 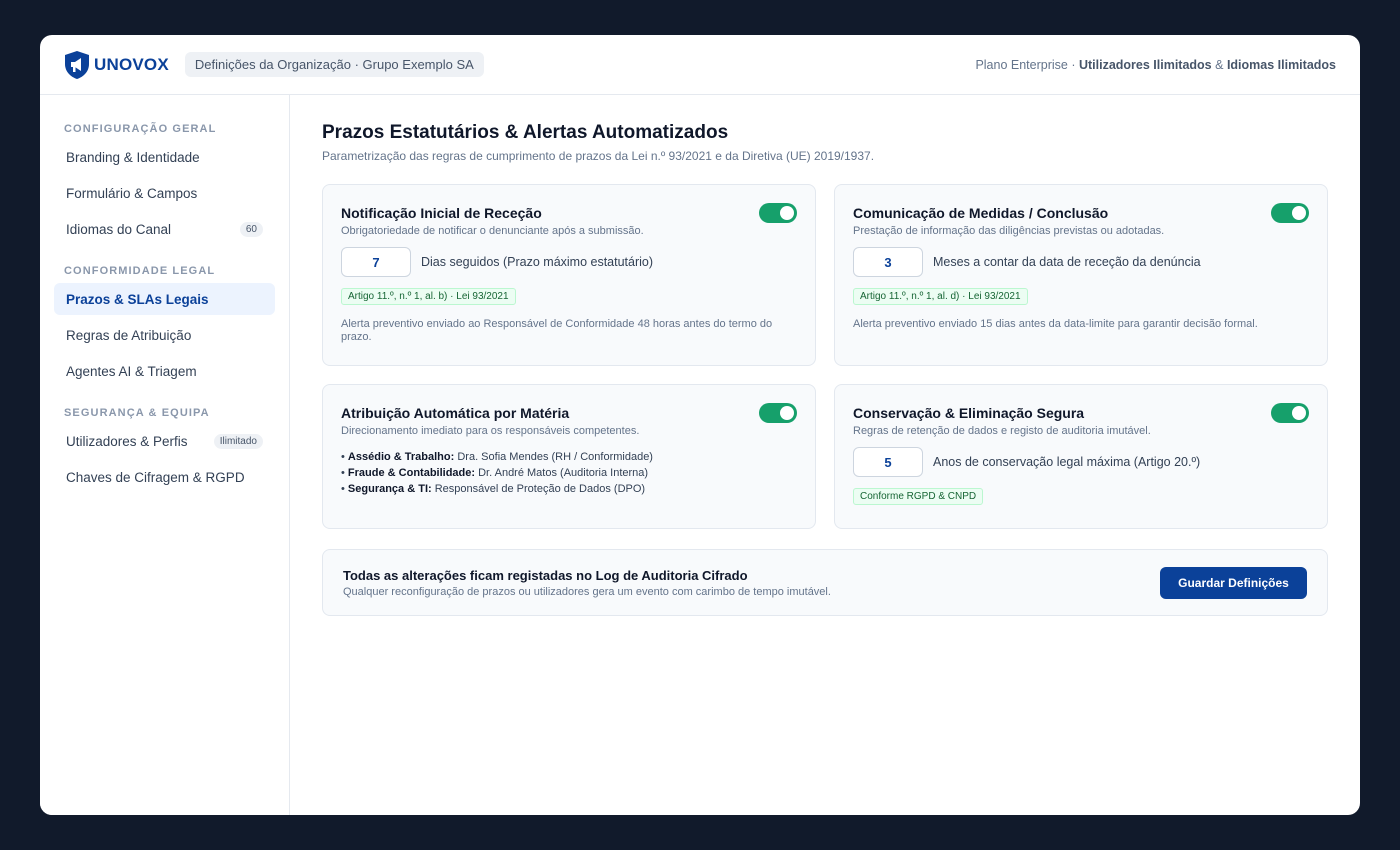 I want to click on plan-joiner: &, so click(x=1219, y=64).